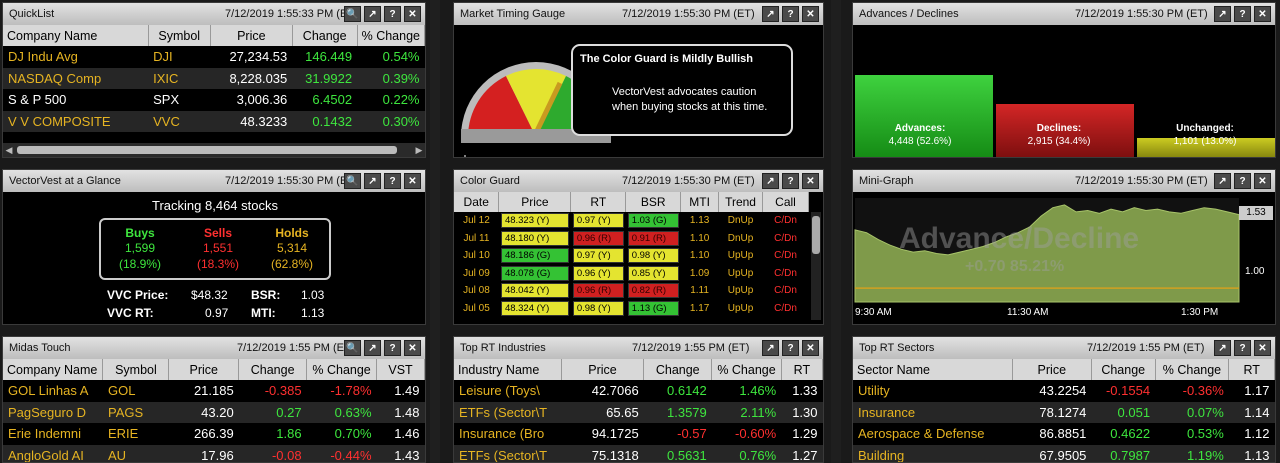 The image size is (1280, 463). Describe the element at coordinates (638, 434) in the screenshot. I see `table-row: Insurance (Bro 94.1725 -0.57 -0.60% 1.29` at that location.